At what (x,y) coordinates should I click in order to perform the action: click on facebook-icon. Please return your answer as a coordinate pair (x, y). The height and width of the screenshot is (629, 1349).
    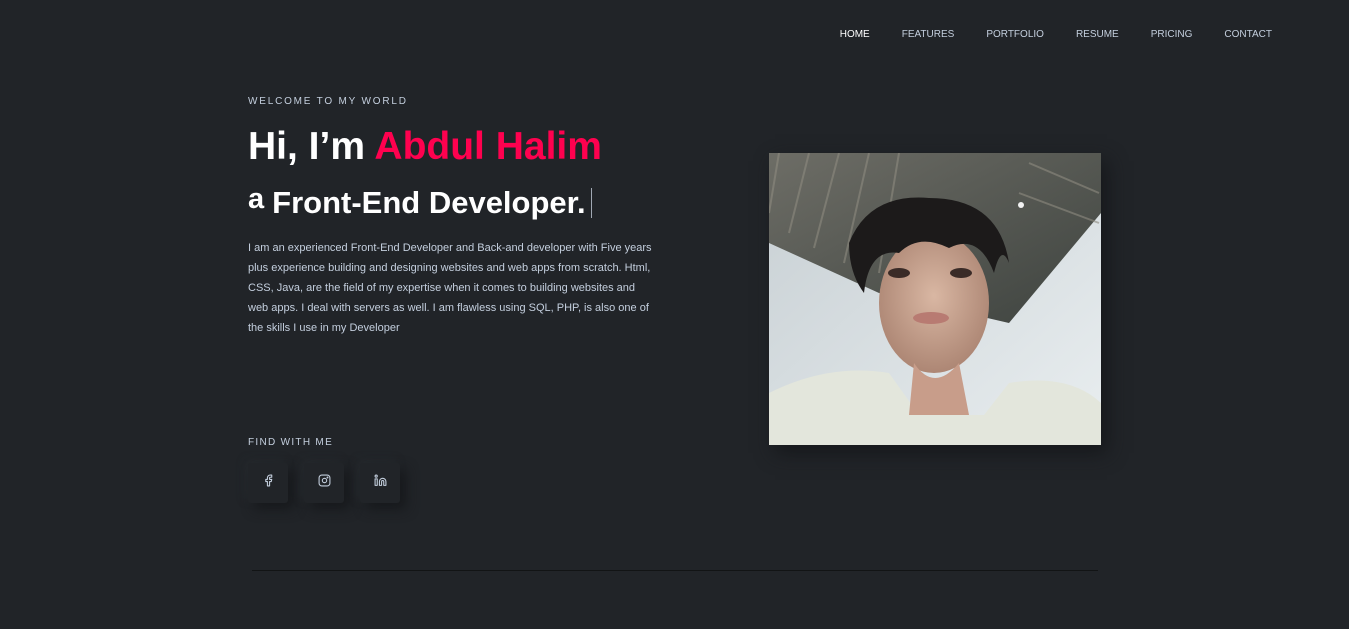
    Looking at the image, I should click on (268, 483).